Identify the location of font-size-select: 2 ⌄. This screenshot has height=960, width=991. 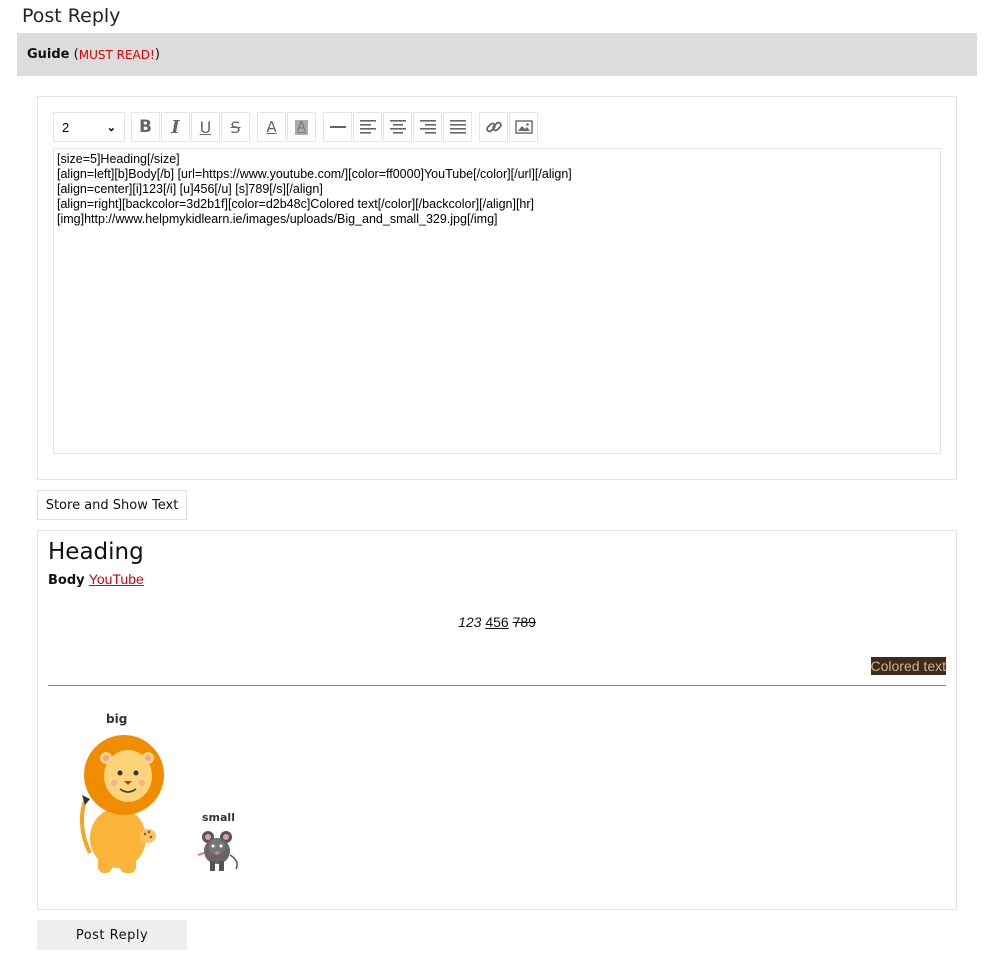
(89, 127).